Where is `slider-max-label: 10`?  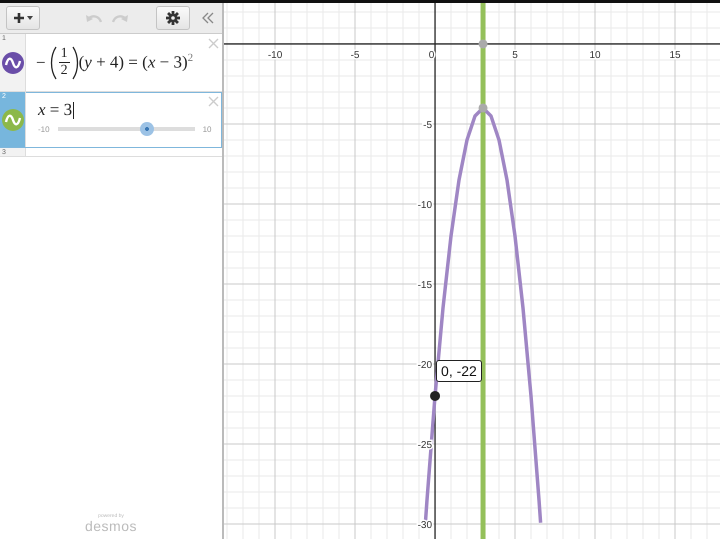
slider-max-label: 10 is located at coordinates (207, 129).